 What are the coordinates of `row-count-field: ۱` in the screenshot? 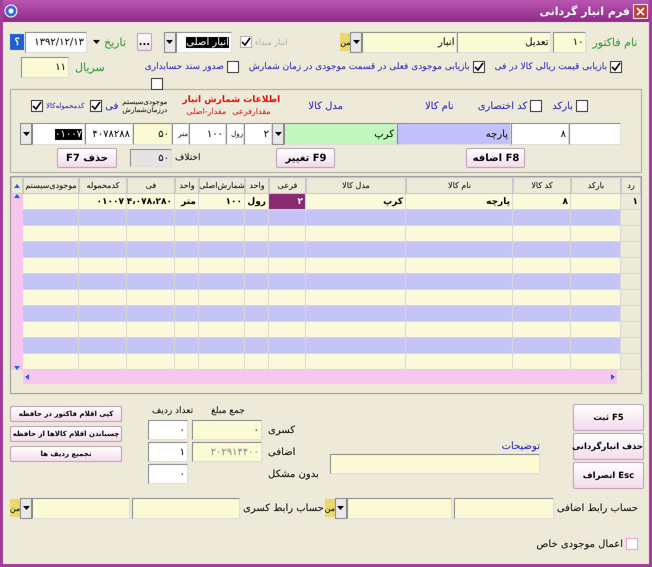 It's located at (168, 452).